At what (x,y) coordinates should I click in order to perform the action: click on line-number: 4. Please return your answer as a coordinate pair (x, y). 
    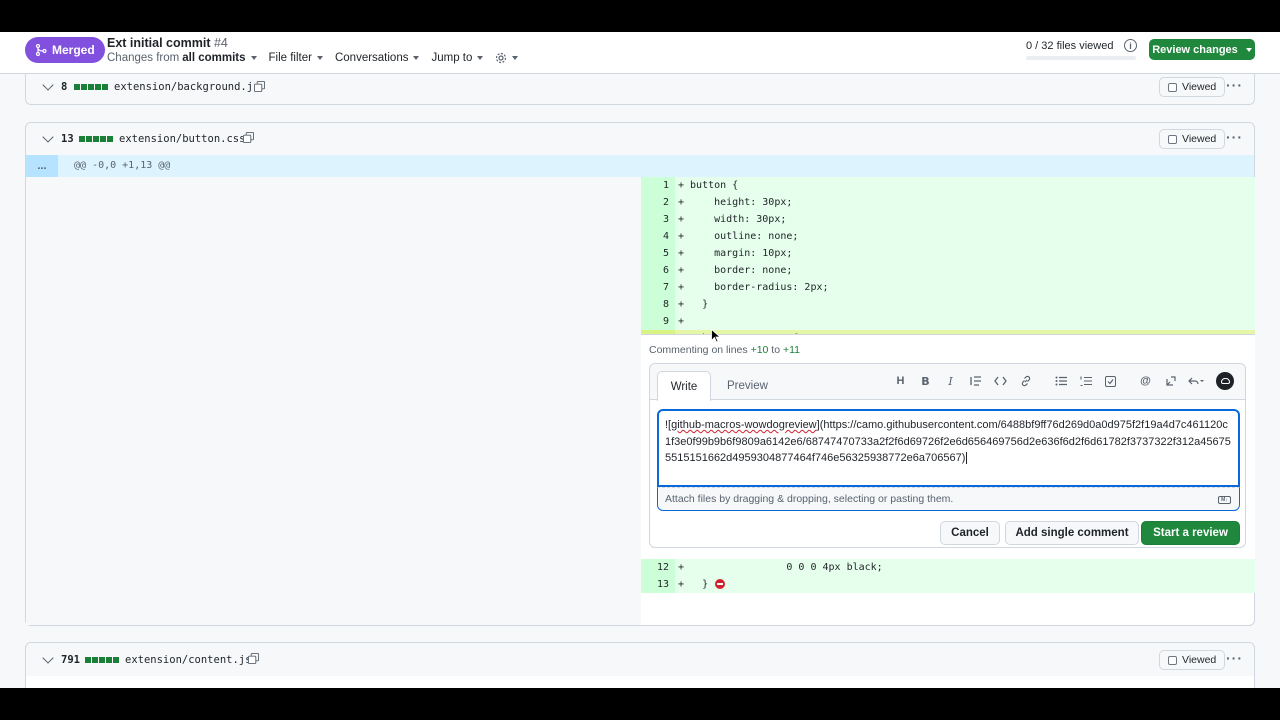
    Looking at the image, I should click on (658, 236).